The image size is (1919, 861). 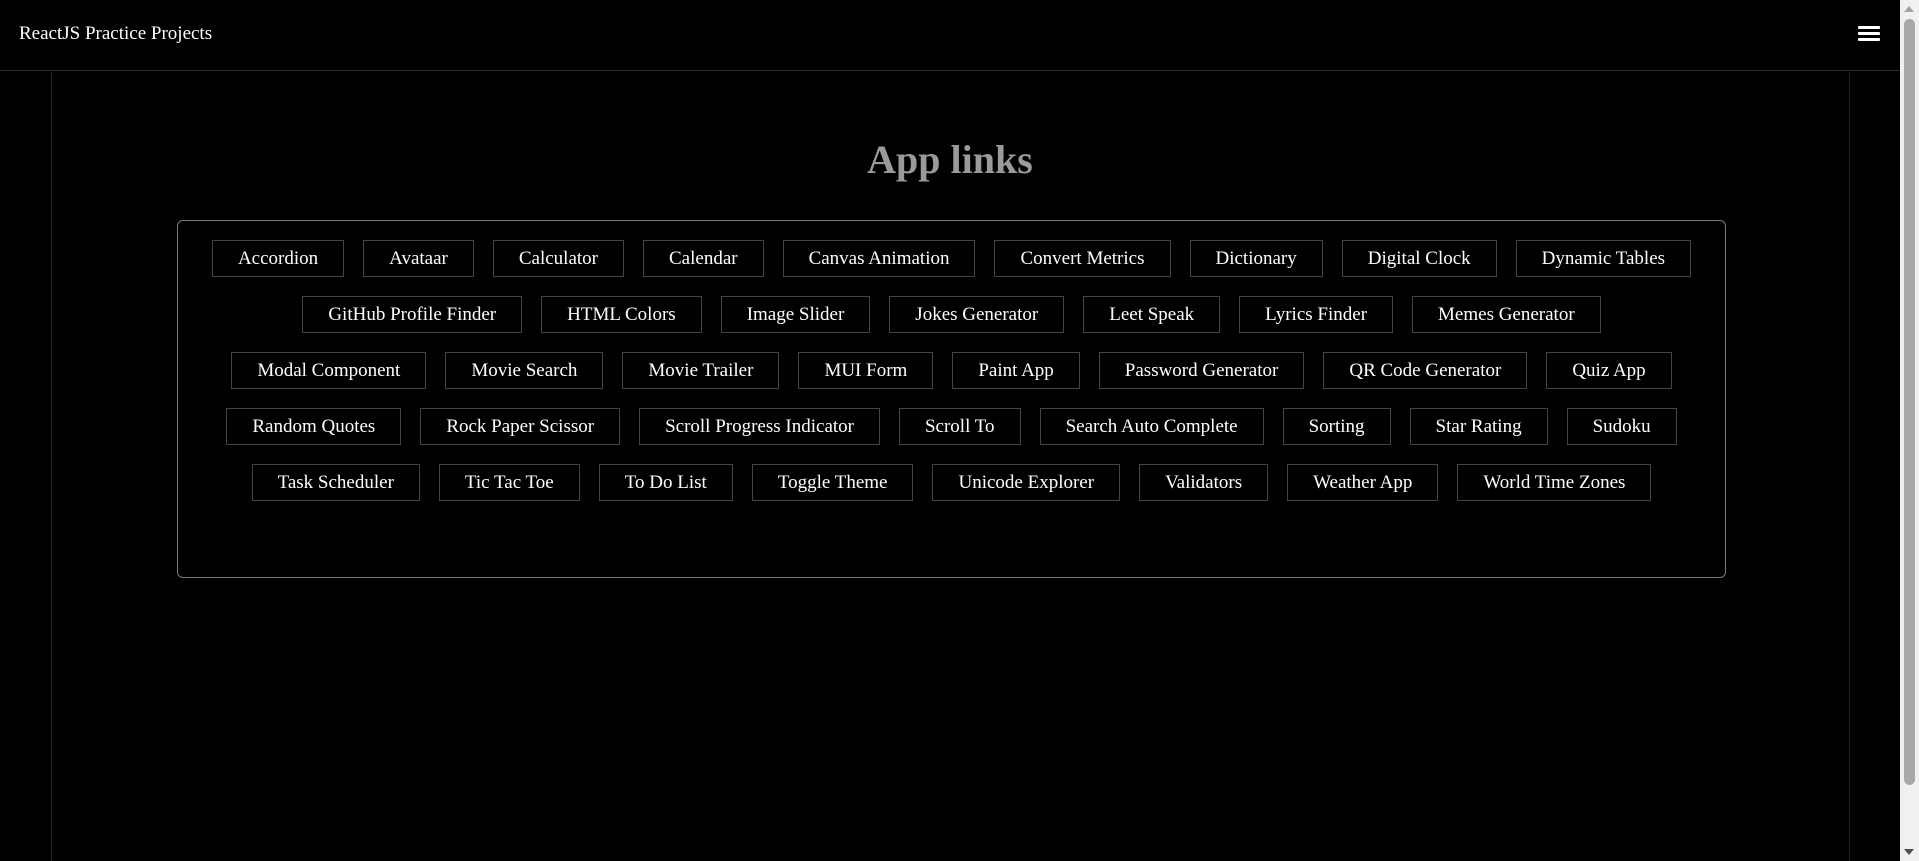 I want to click on app-link-button: Memes Generator, so click(x=1506, y=314).